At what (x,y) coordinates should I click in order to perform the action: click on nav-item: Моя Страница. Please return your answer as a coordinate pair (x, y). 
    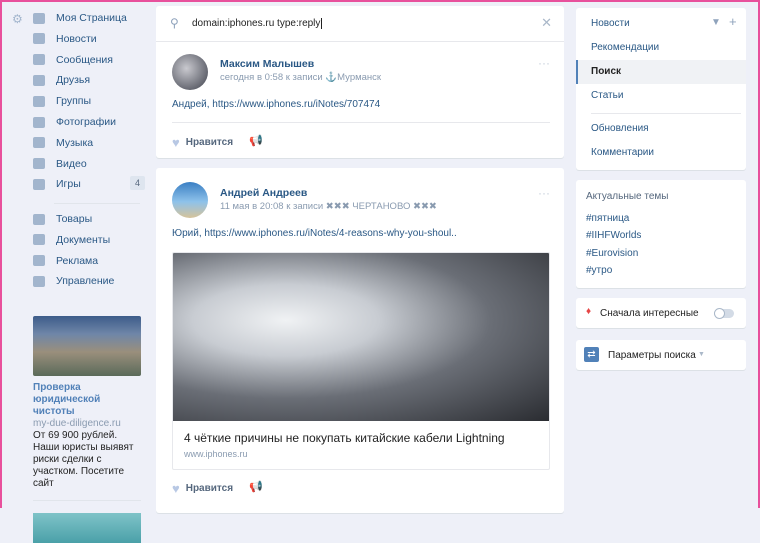
    Looking at the image, I should click on (87, 18).